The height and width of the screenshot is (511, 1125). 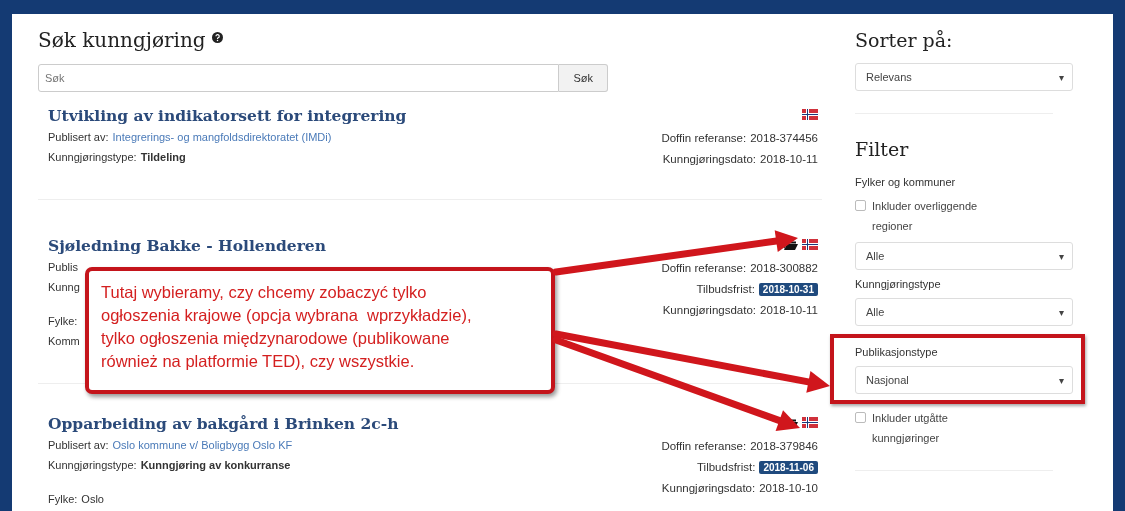 I want to click on sort-select: Relevans ▾, so click(x=964, y=77).